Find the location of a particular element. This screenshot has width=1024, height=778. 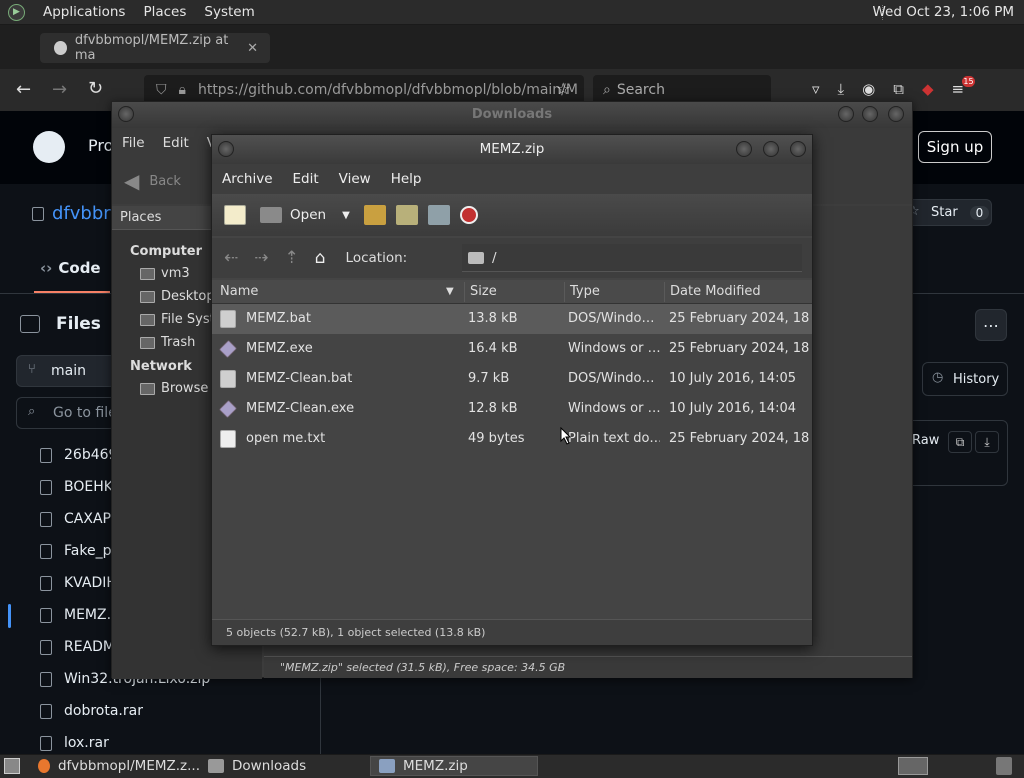

taskbar-item-archive: MEMZ.zip is located at coordinates (454, 766).